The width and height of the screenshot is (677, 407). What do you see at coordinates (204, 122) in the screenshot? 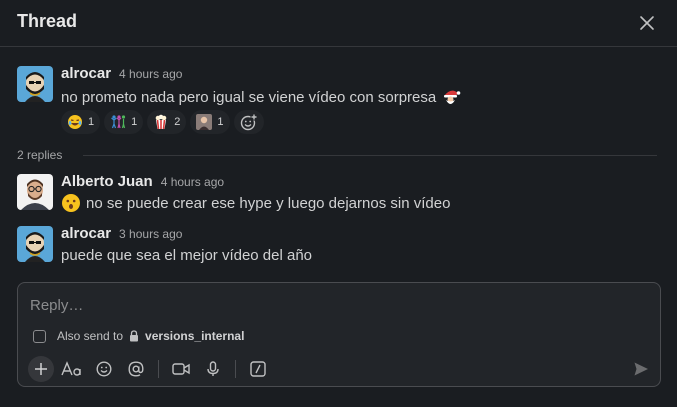
I see `custom-person-emoji-icon` at bounding box center [204, 122].